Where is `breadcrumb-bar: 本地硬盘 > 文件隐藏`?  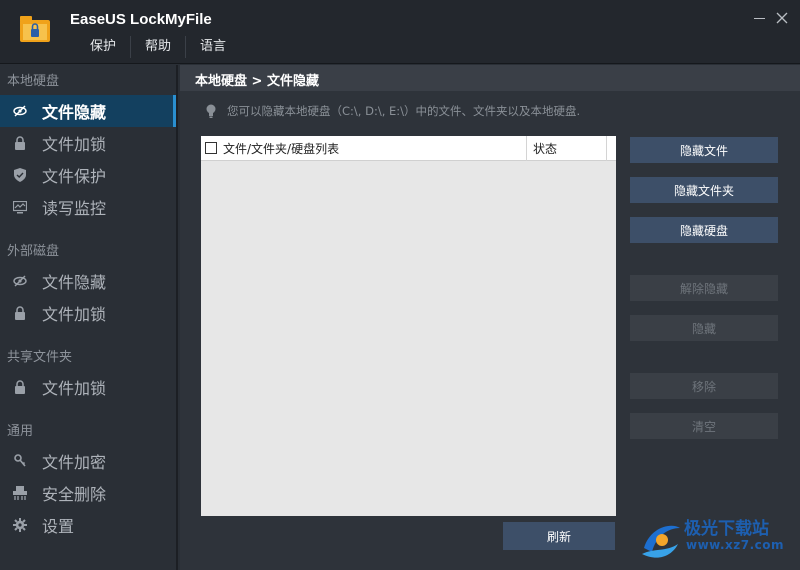 breadcrumb-bar: 本地硬盘 > 文件隐藏 is located at coordinates (490, 78).